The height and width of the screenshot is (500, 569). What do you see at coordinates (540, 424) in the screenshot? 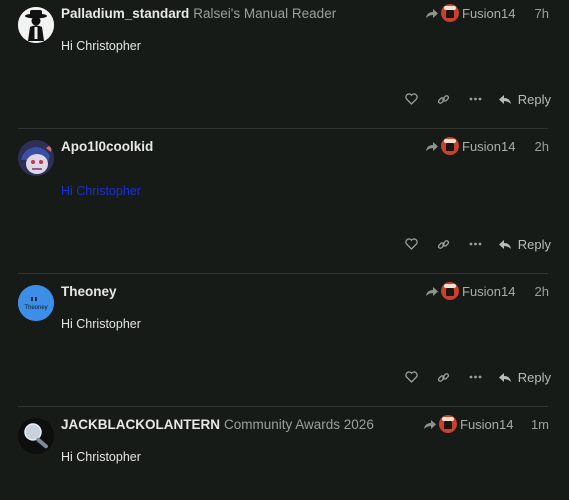
I see `post-time: 1m` at bounding box center [540, 424].